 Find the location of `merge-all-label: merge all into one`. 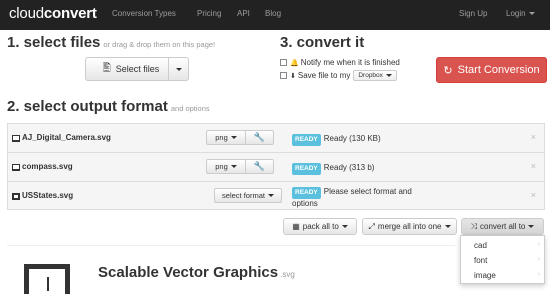

merge-all-label: merge all into one is located at coordinates (409, 226).